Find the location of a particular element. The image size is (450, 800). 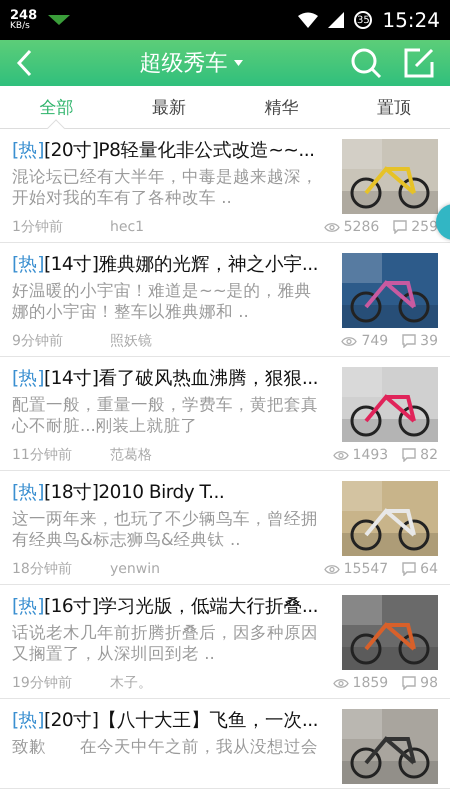

post-time: 18分钟前 is located at coordinates (42, 569).